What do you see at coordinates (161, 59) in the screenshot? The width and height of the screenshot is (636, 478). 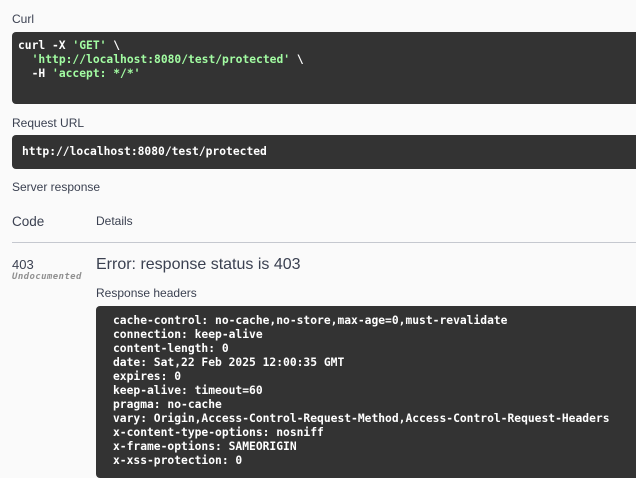 I see `curl-url: 'http://localhost:8080/test/protected'` at bounding box center [161, 59].